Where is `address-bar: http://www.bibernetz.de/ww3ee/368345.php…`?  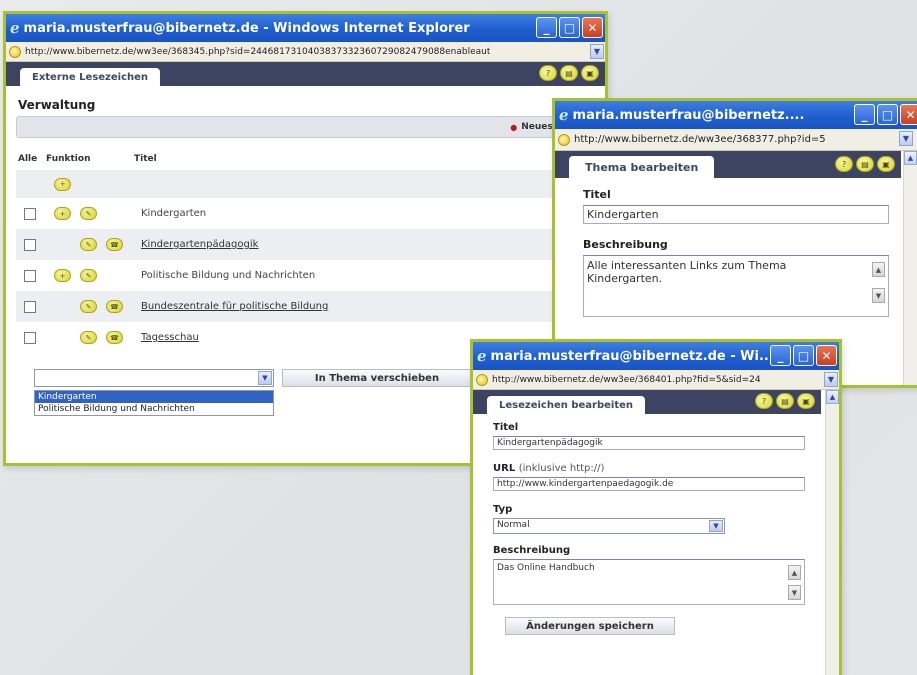
address-bar: http://www.bibernetz.de/ww3ee/368345.php… is located at coordinates (305, 52).